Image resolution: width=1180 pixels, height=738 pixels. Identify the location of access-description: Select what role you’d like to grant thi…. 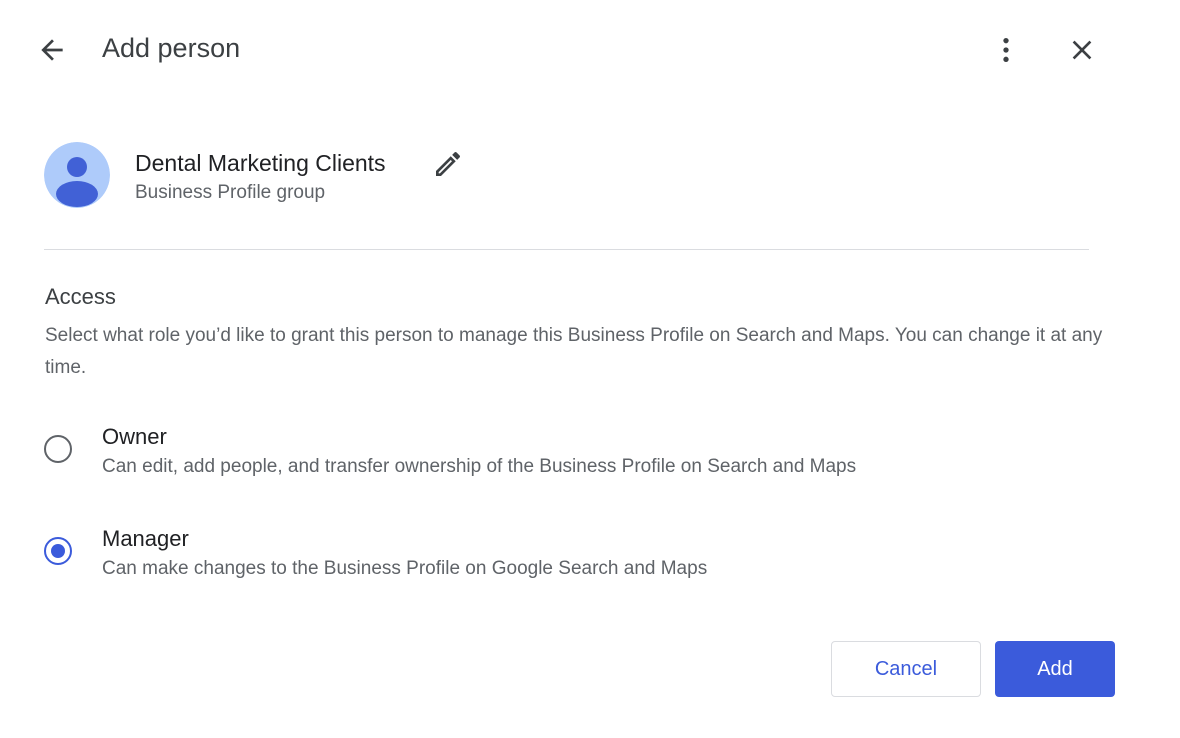
(574, 351).